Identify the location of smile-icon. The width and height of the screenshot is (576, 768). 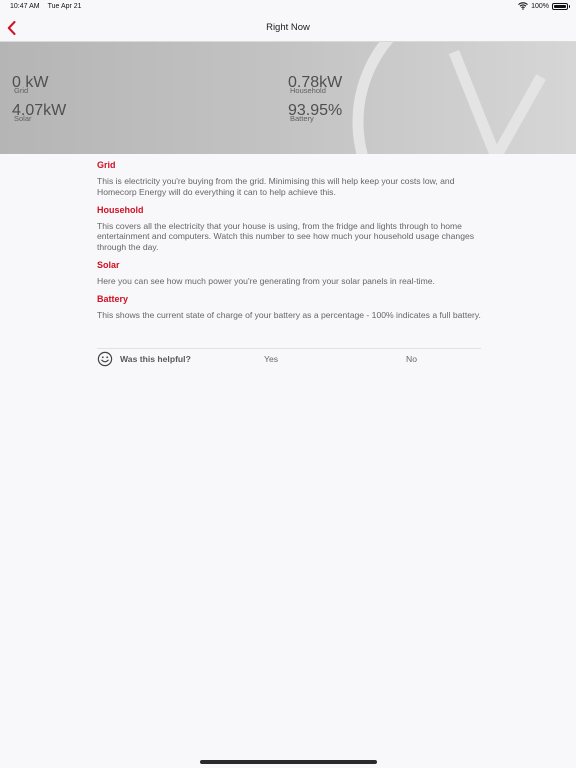
(105, 359).